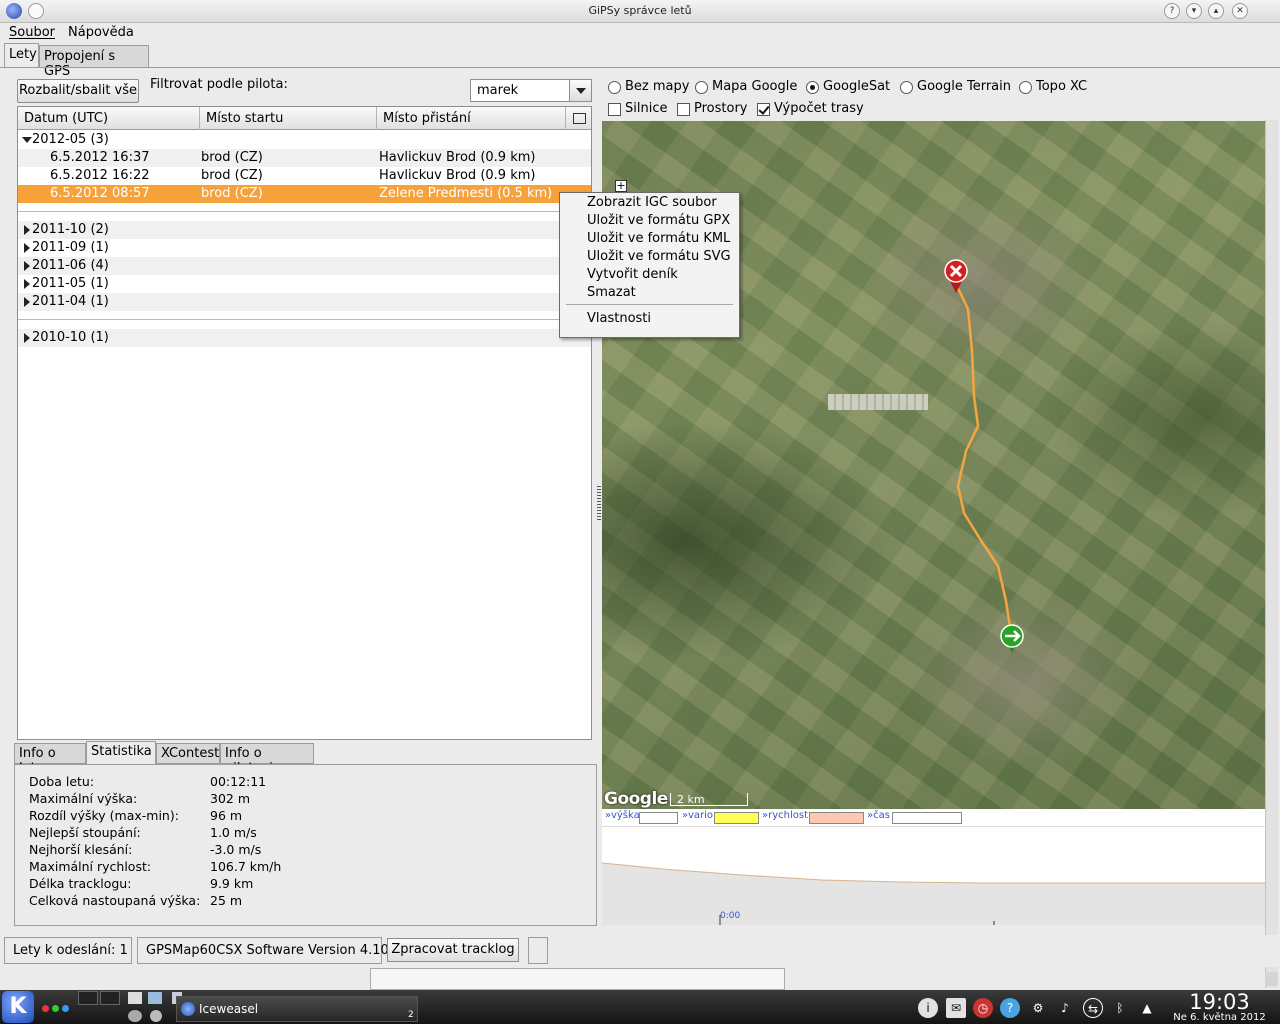 The width and height of the screenshot is (1280, 1024). I want to click on blue-dot-icon, so click(65, 1008).